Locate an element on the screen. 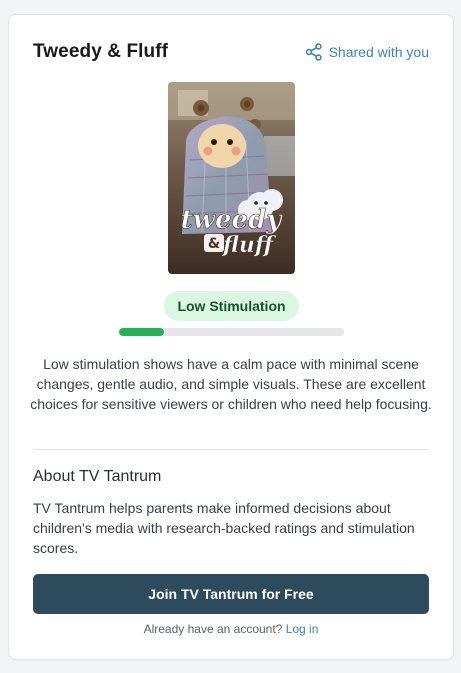 The width and height of the screenshot is (461, 673). login-prompt-line: Already have an account? Log in is located at coordinates (231, 629).